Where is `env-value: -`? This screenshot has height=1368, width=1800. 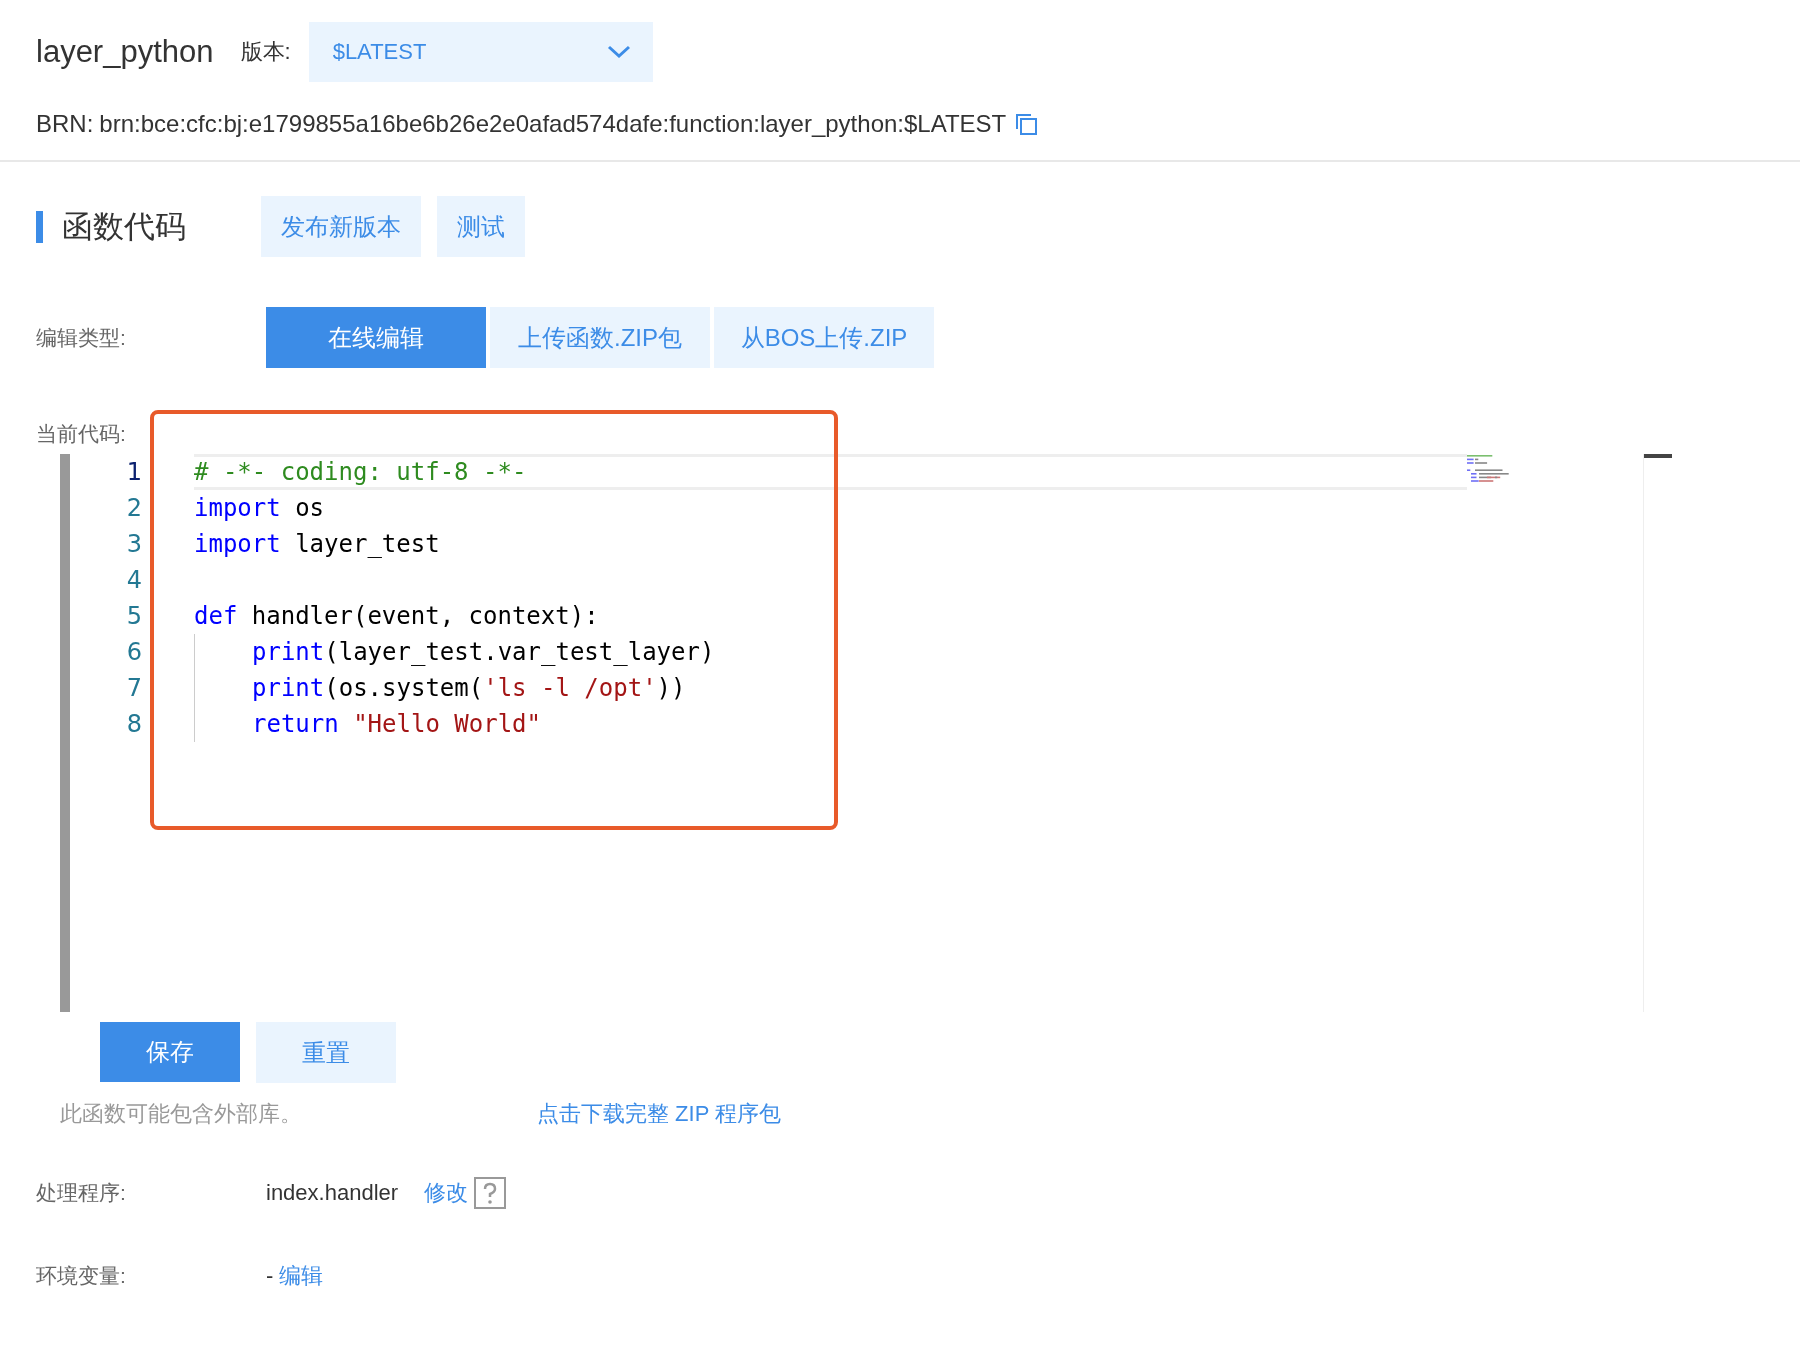
env-value: - is located at coordinates (270, 1276).